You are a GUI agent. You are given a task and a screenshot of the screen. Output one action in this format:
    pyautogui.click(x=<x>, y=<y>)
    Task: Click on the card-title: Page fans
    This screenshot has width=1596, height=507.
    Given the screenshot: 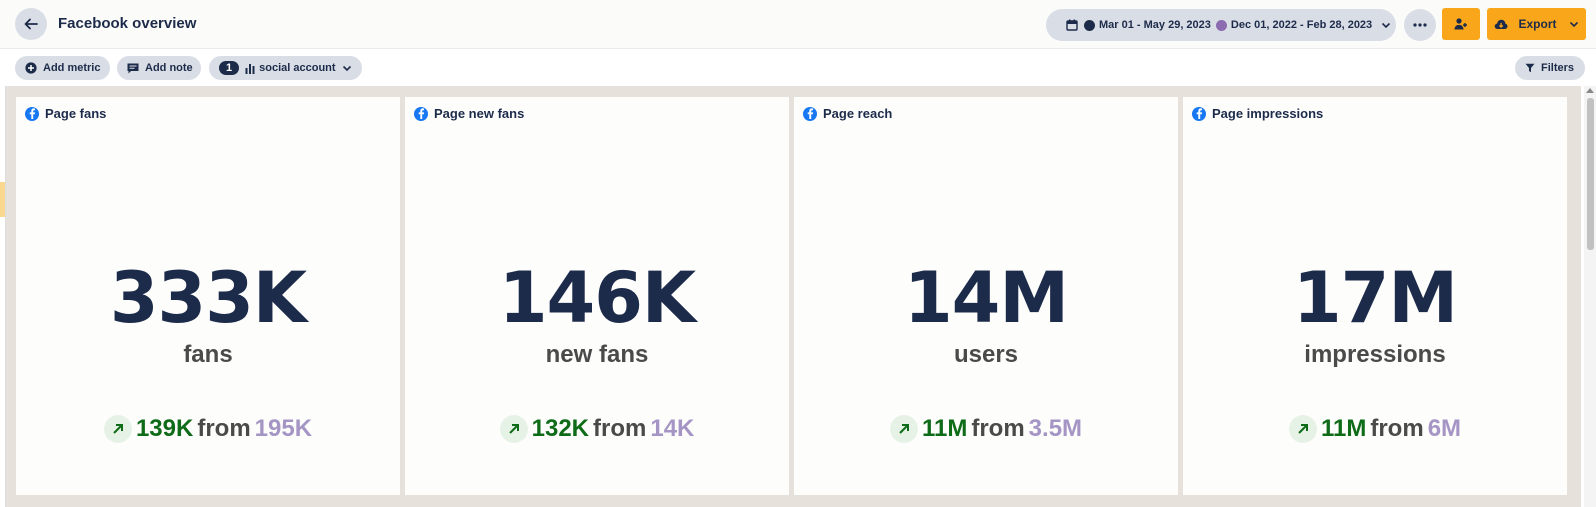 What is the action you would take?
    pyautogui.click(x=76, y=113)
    